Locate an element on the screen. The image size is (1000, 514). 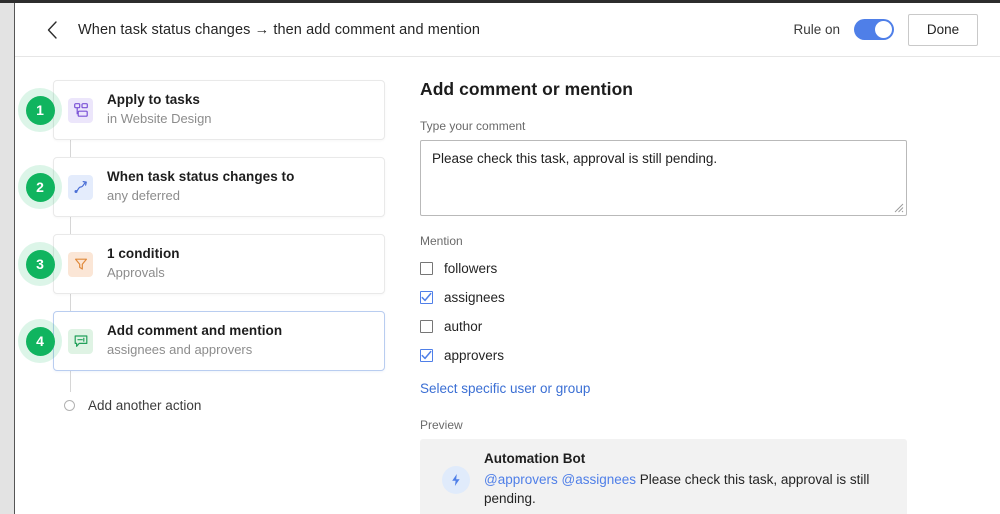
header-actions: Rule on Done is located at coordinates (885, 29).